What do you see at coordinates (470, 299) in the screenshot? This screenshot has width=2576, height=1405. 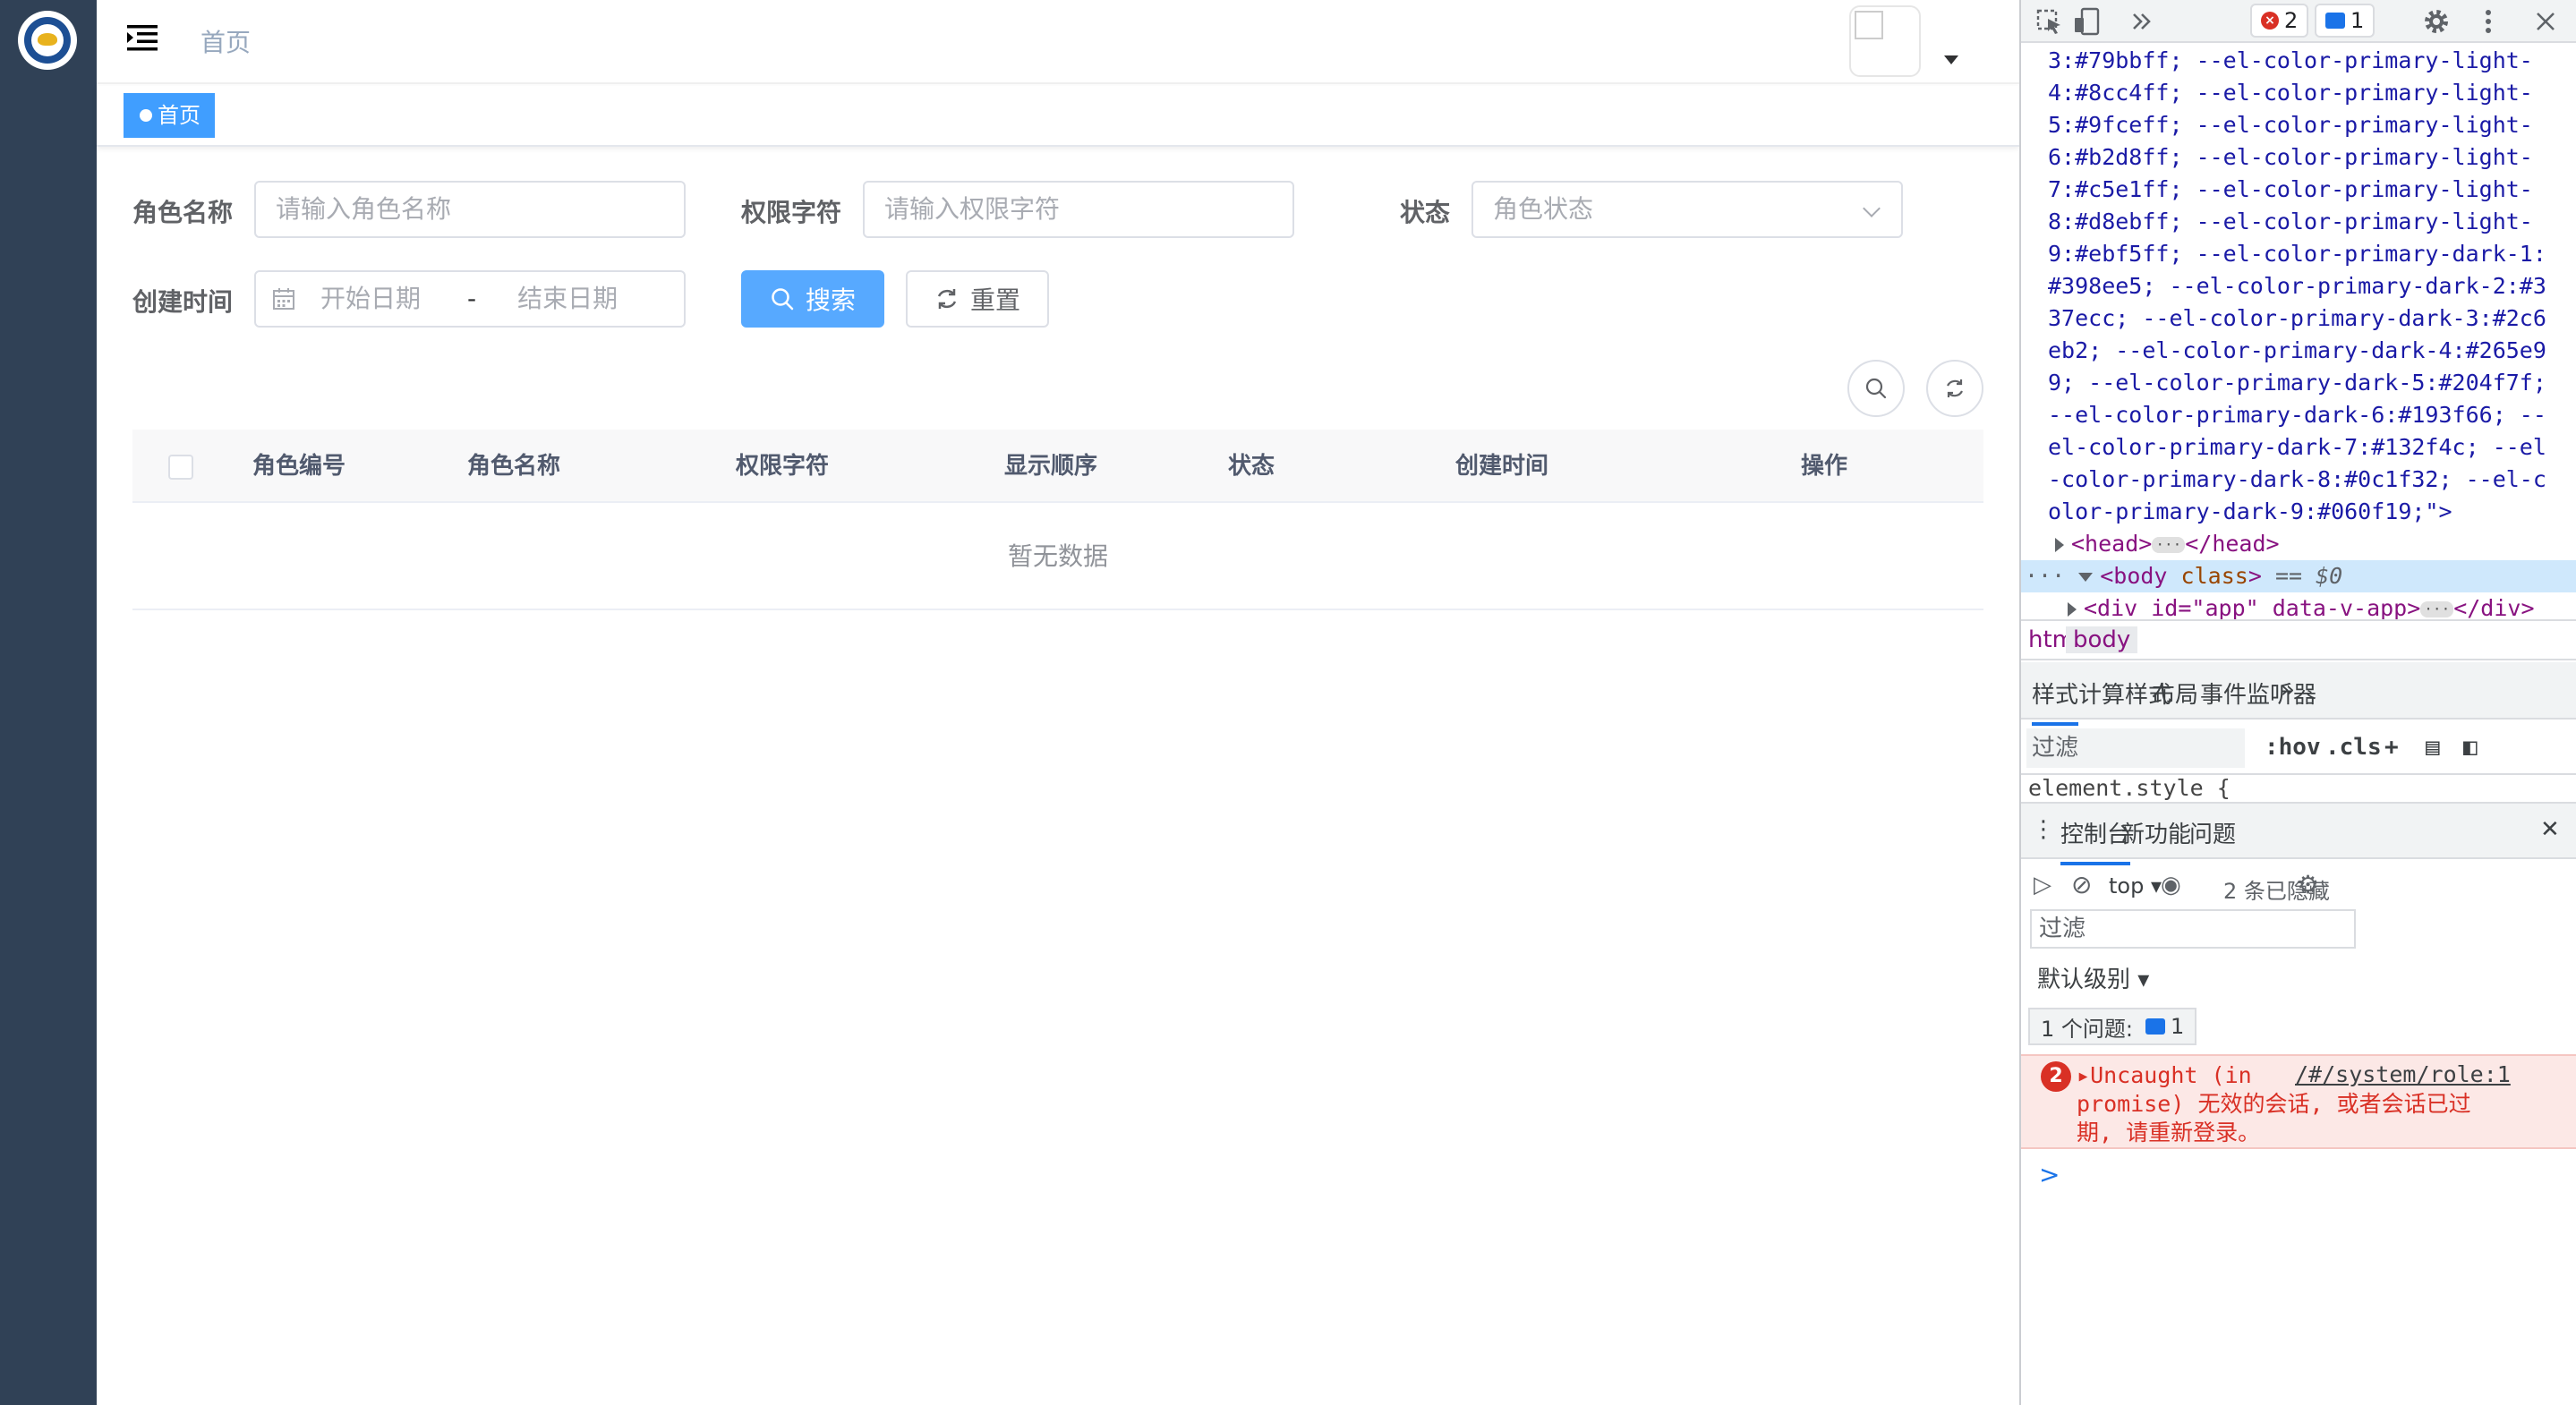 I see `date-range-picker: 开始日期 - 结束日期` at bounding box center [470, 299].